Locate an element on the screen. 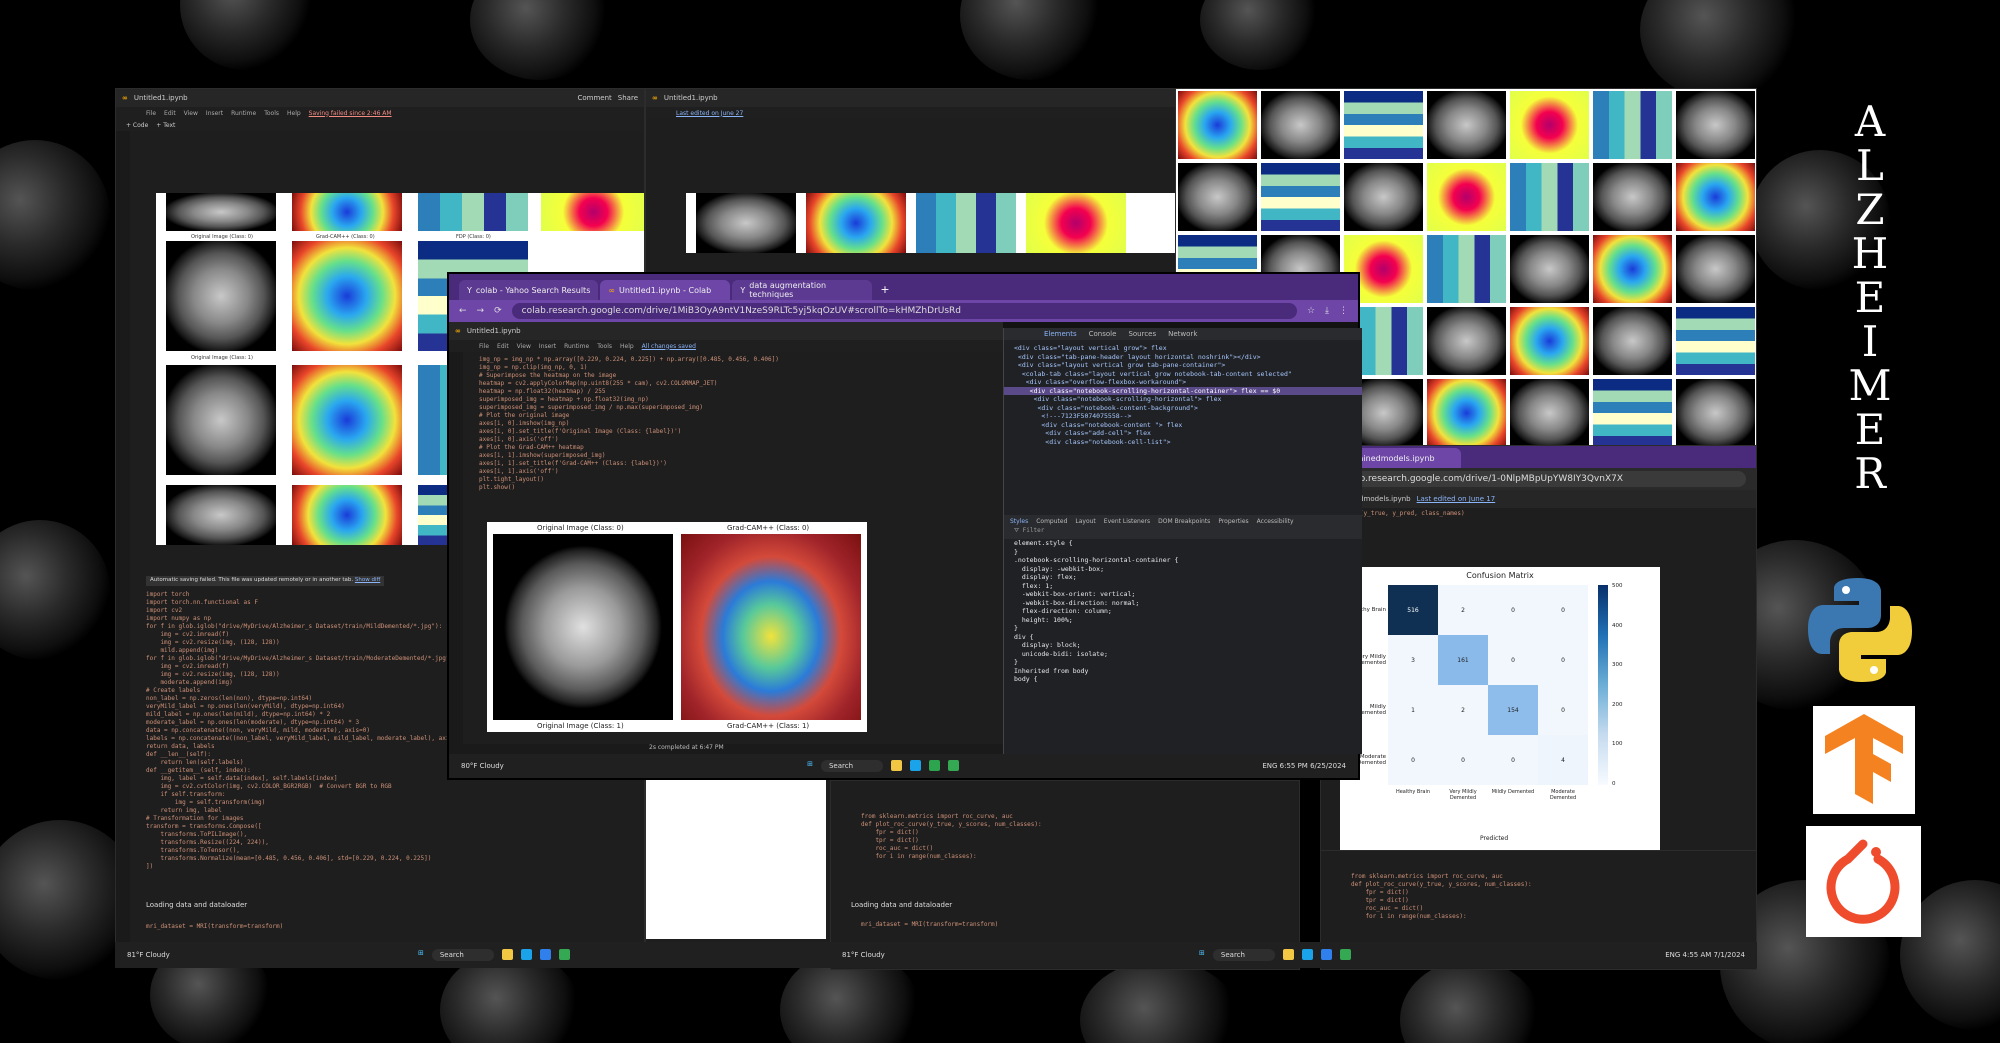 This screenshot has height=1043, width=2000. xbox-icon is located at coordinates (935, 765).